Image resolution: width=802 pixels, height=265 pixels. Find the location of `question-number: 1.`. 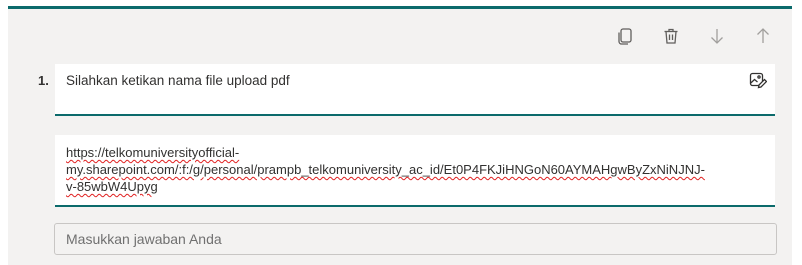

question-number: 1. is located at coordinates (43, 80).